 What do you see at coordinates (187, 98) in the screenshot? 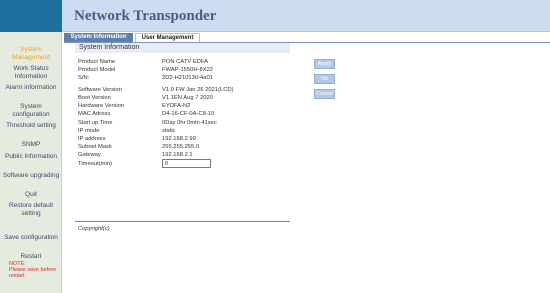
I see `value-boot-version: V1.1EN Aug 7 2020` at bounding box center [187, 98].